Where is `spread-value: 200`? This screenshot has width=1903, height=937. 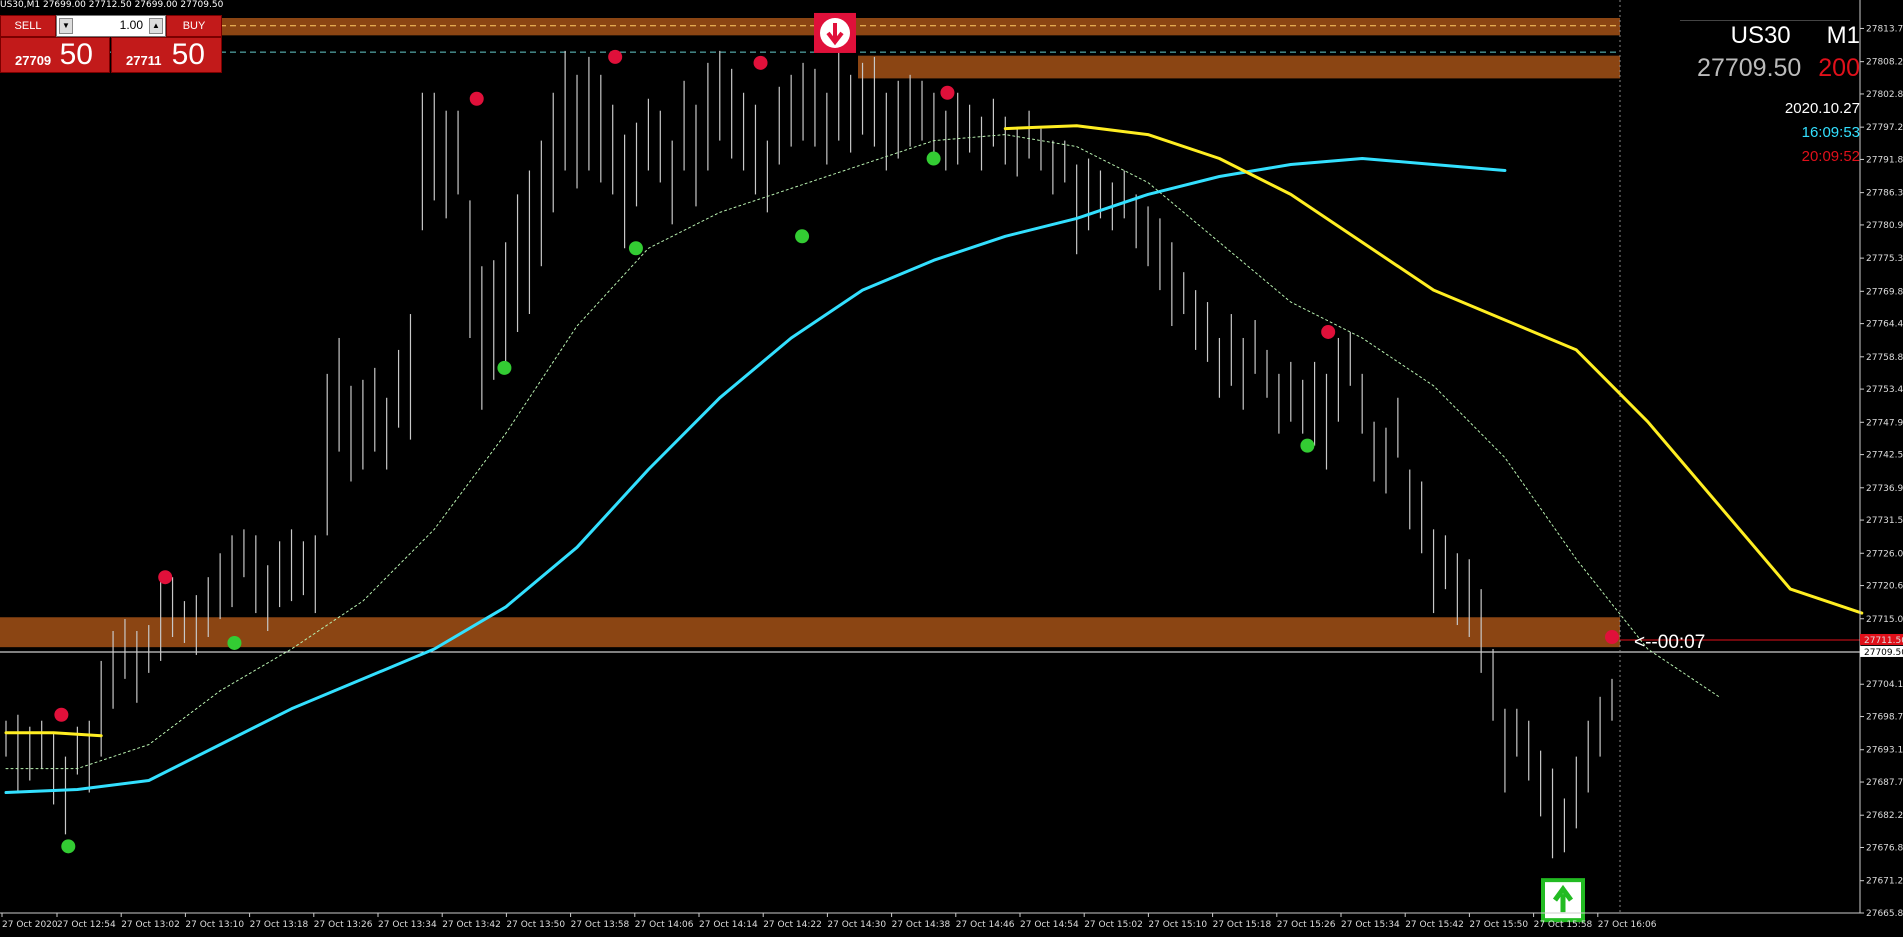
spread-value: 200 is located at coordinates (1839, 68).